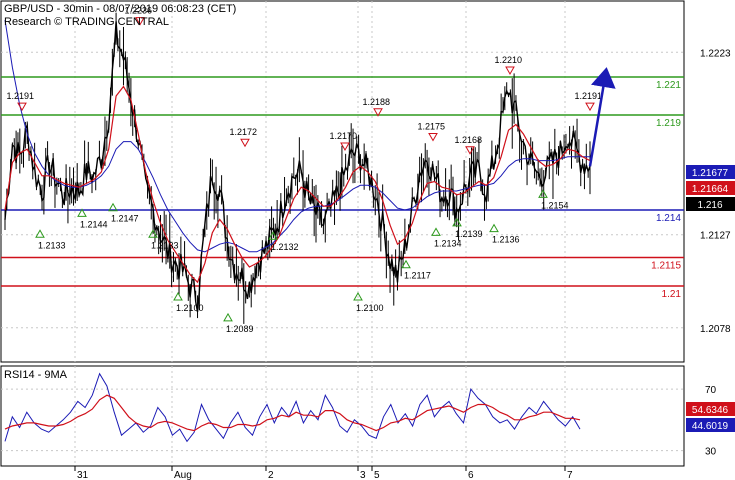  I want to click on current-price-label-1: 1.21664, so click(710, 189).